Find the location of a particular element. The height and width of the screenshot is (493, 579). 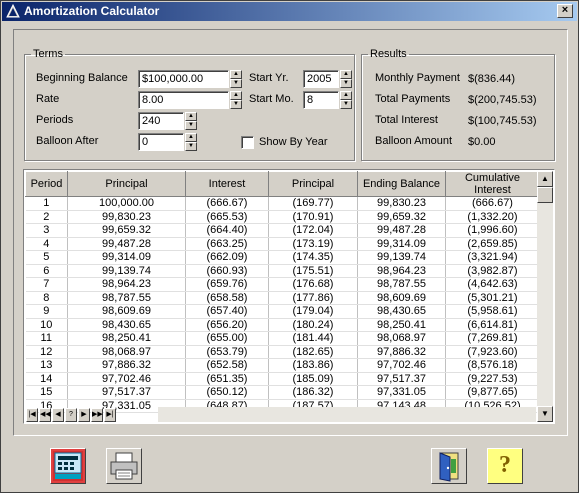

show-by-year-checkbox is located at coordinates (247, 142).